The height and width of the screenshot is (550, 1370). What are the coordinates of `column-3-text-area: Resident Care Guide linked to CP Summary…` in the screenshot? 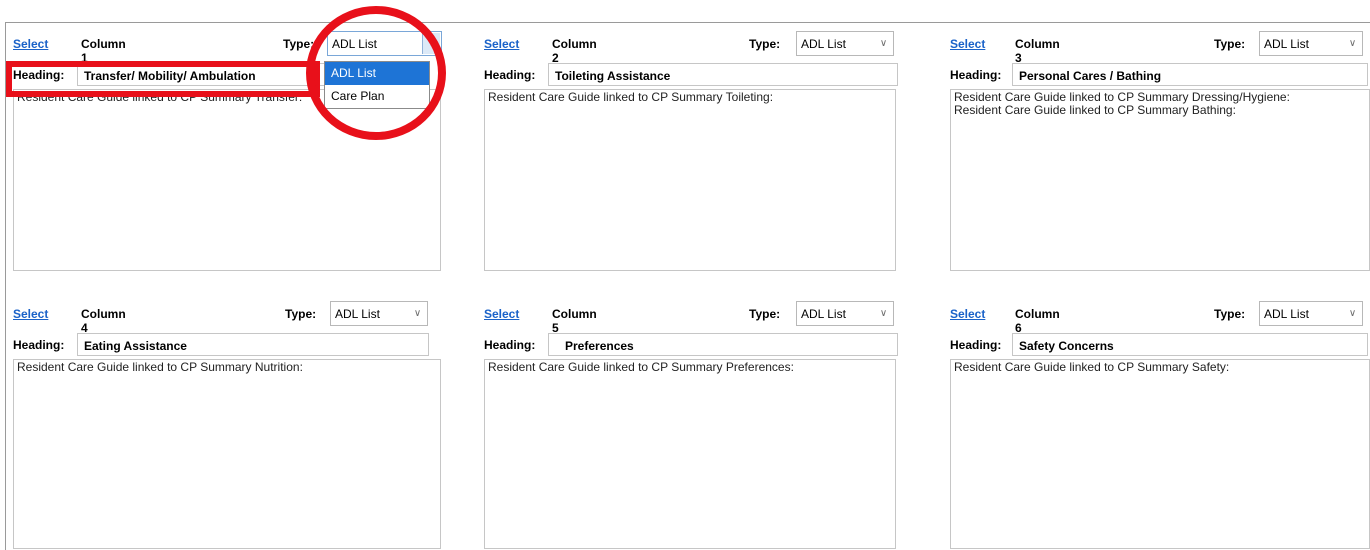 It's located at (1160, 180).